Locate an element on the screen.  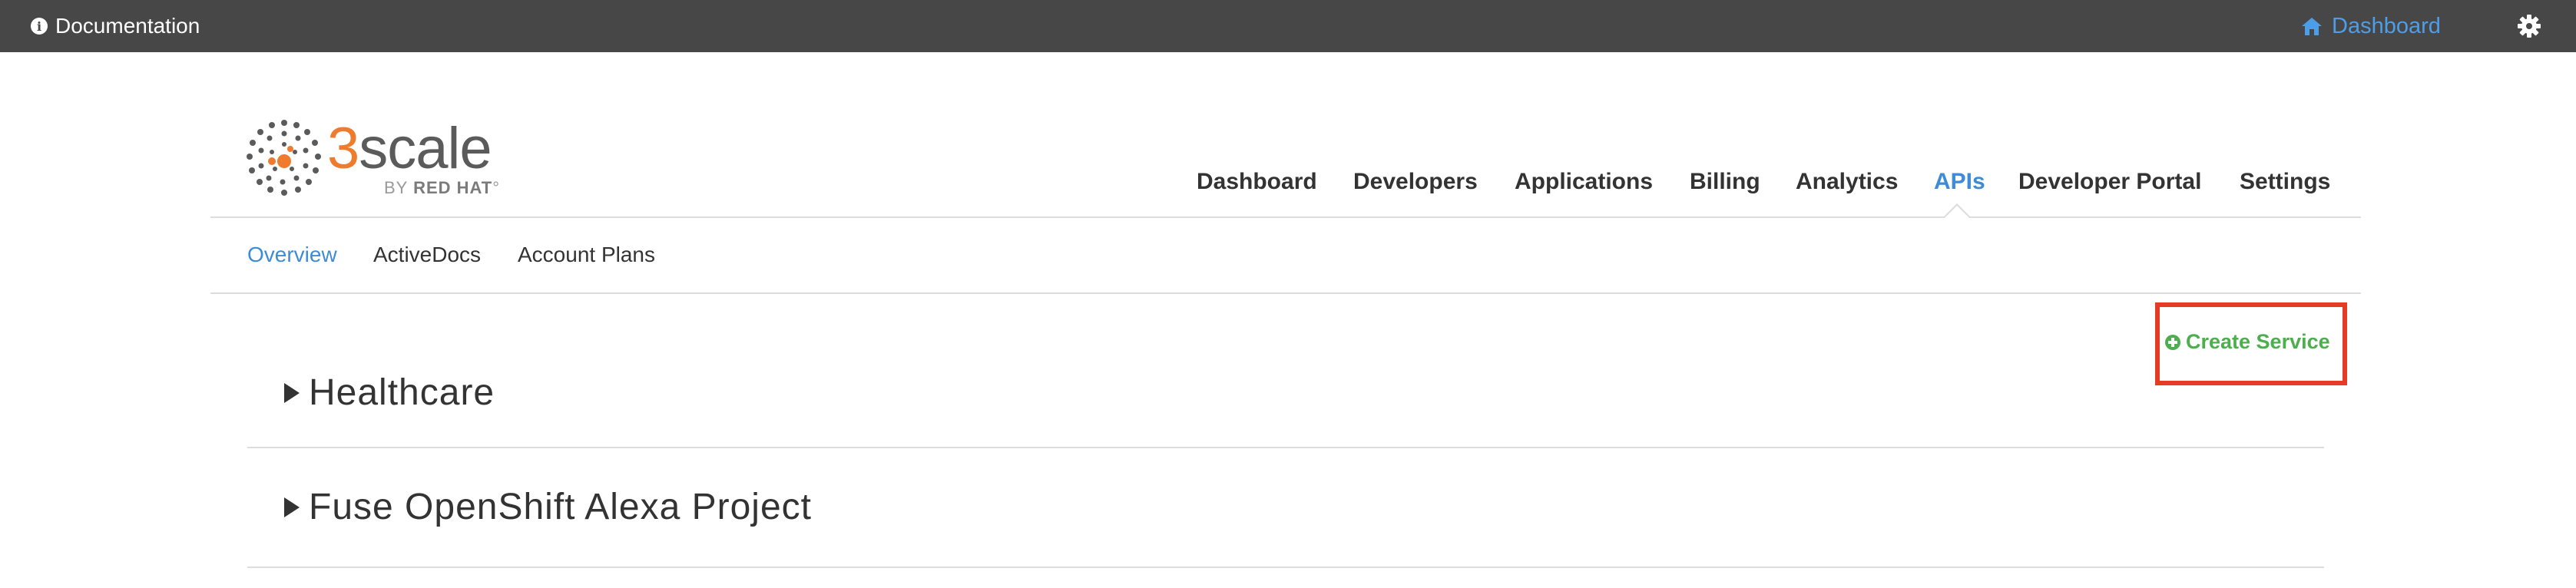
main-nav-divider is located at coordinates (1285, 217).